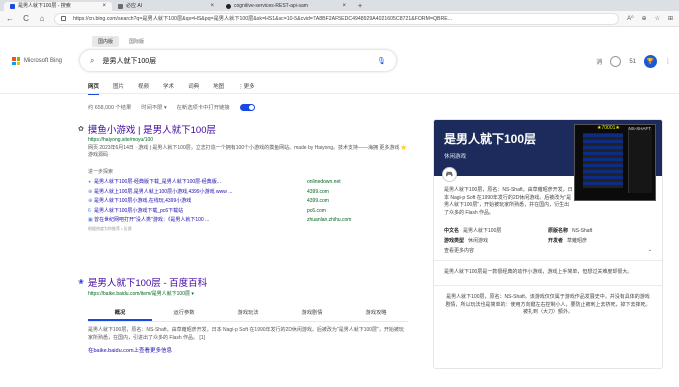 Image resolution: width=679 pixels, height=387 pixels. Describe the element at coordinates (640, 160) in the screenshot. I see `hud` at that location.